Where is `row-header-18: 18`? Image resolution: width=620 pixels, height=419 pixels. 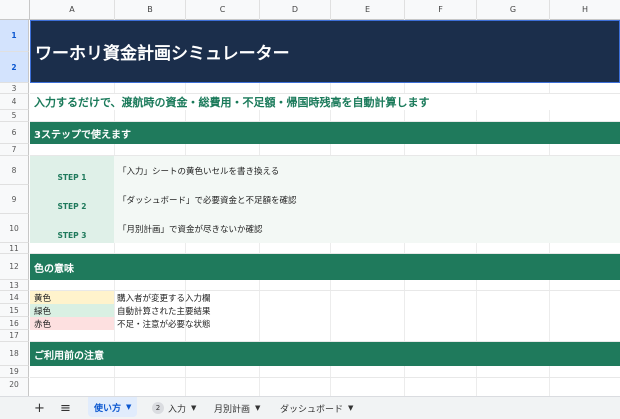
row-header-18: 18 is located at coordinates (14, 354).